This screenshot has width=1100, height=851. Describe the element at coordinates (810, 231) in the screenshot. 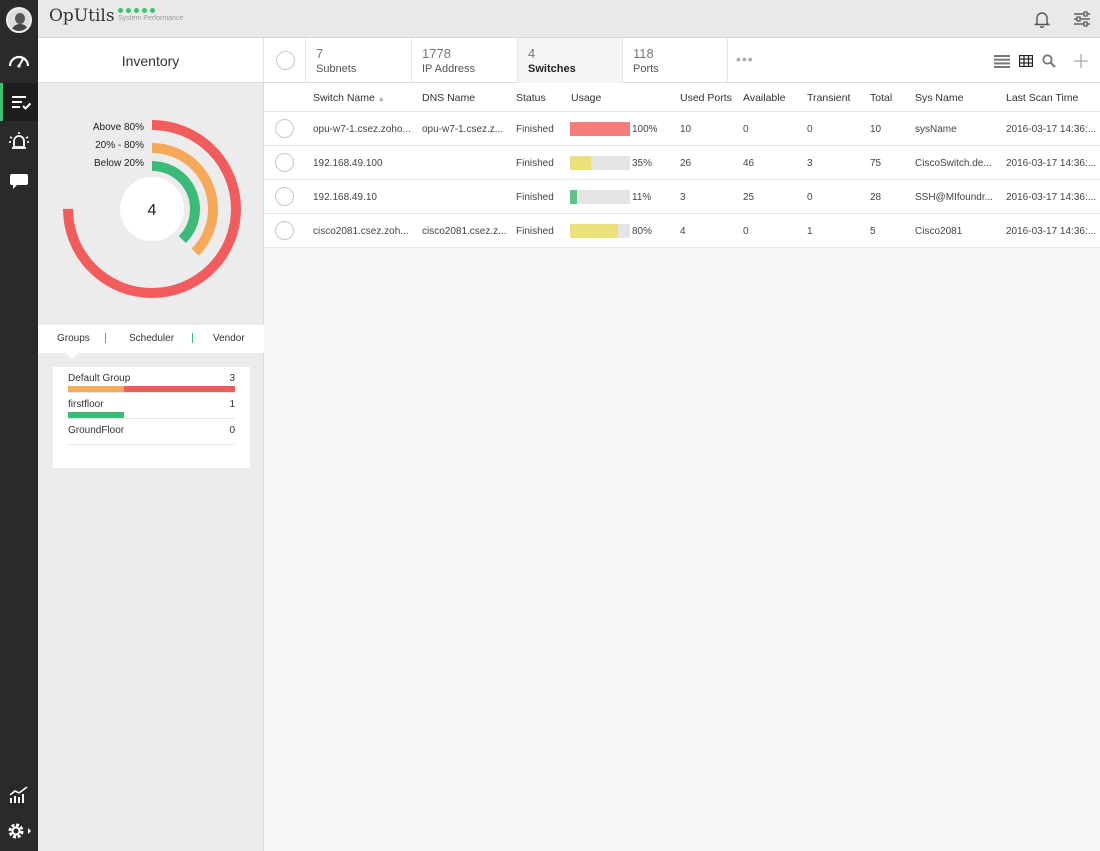

I see `cell-transient: 1` at that location.